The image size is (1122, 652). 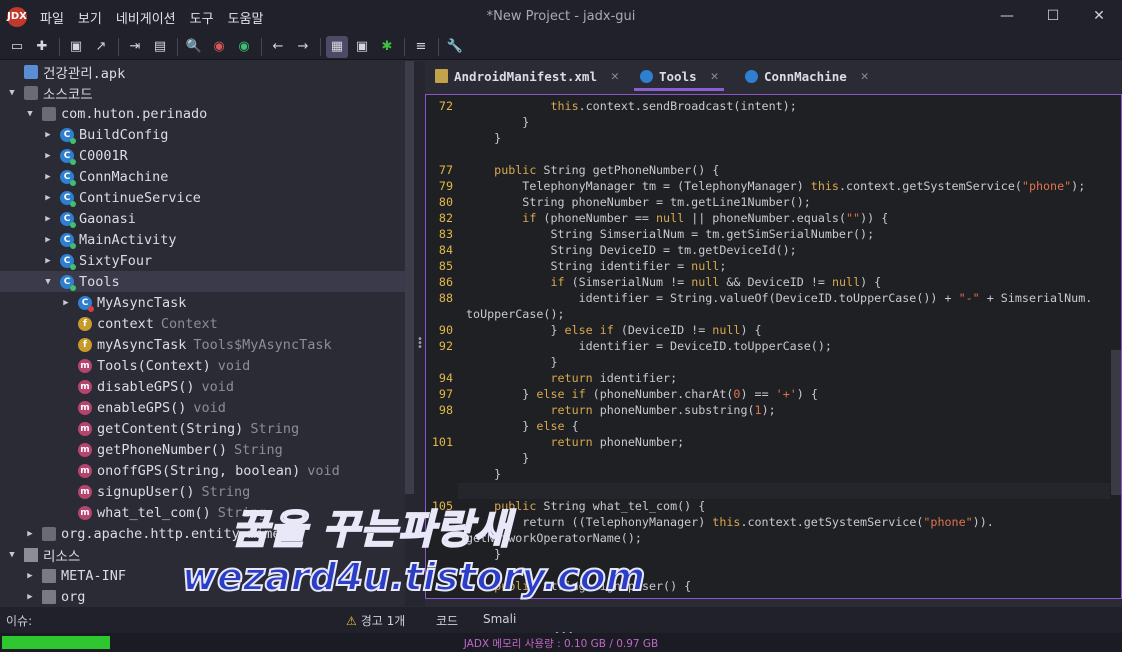 What do you see at coordinates (42, 47) in the screenshot?
I see `add-file-icon: ✚` at bounding box center [42, 47].